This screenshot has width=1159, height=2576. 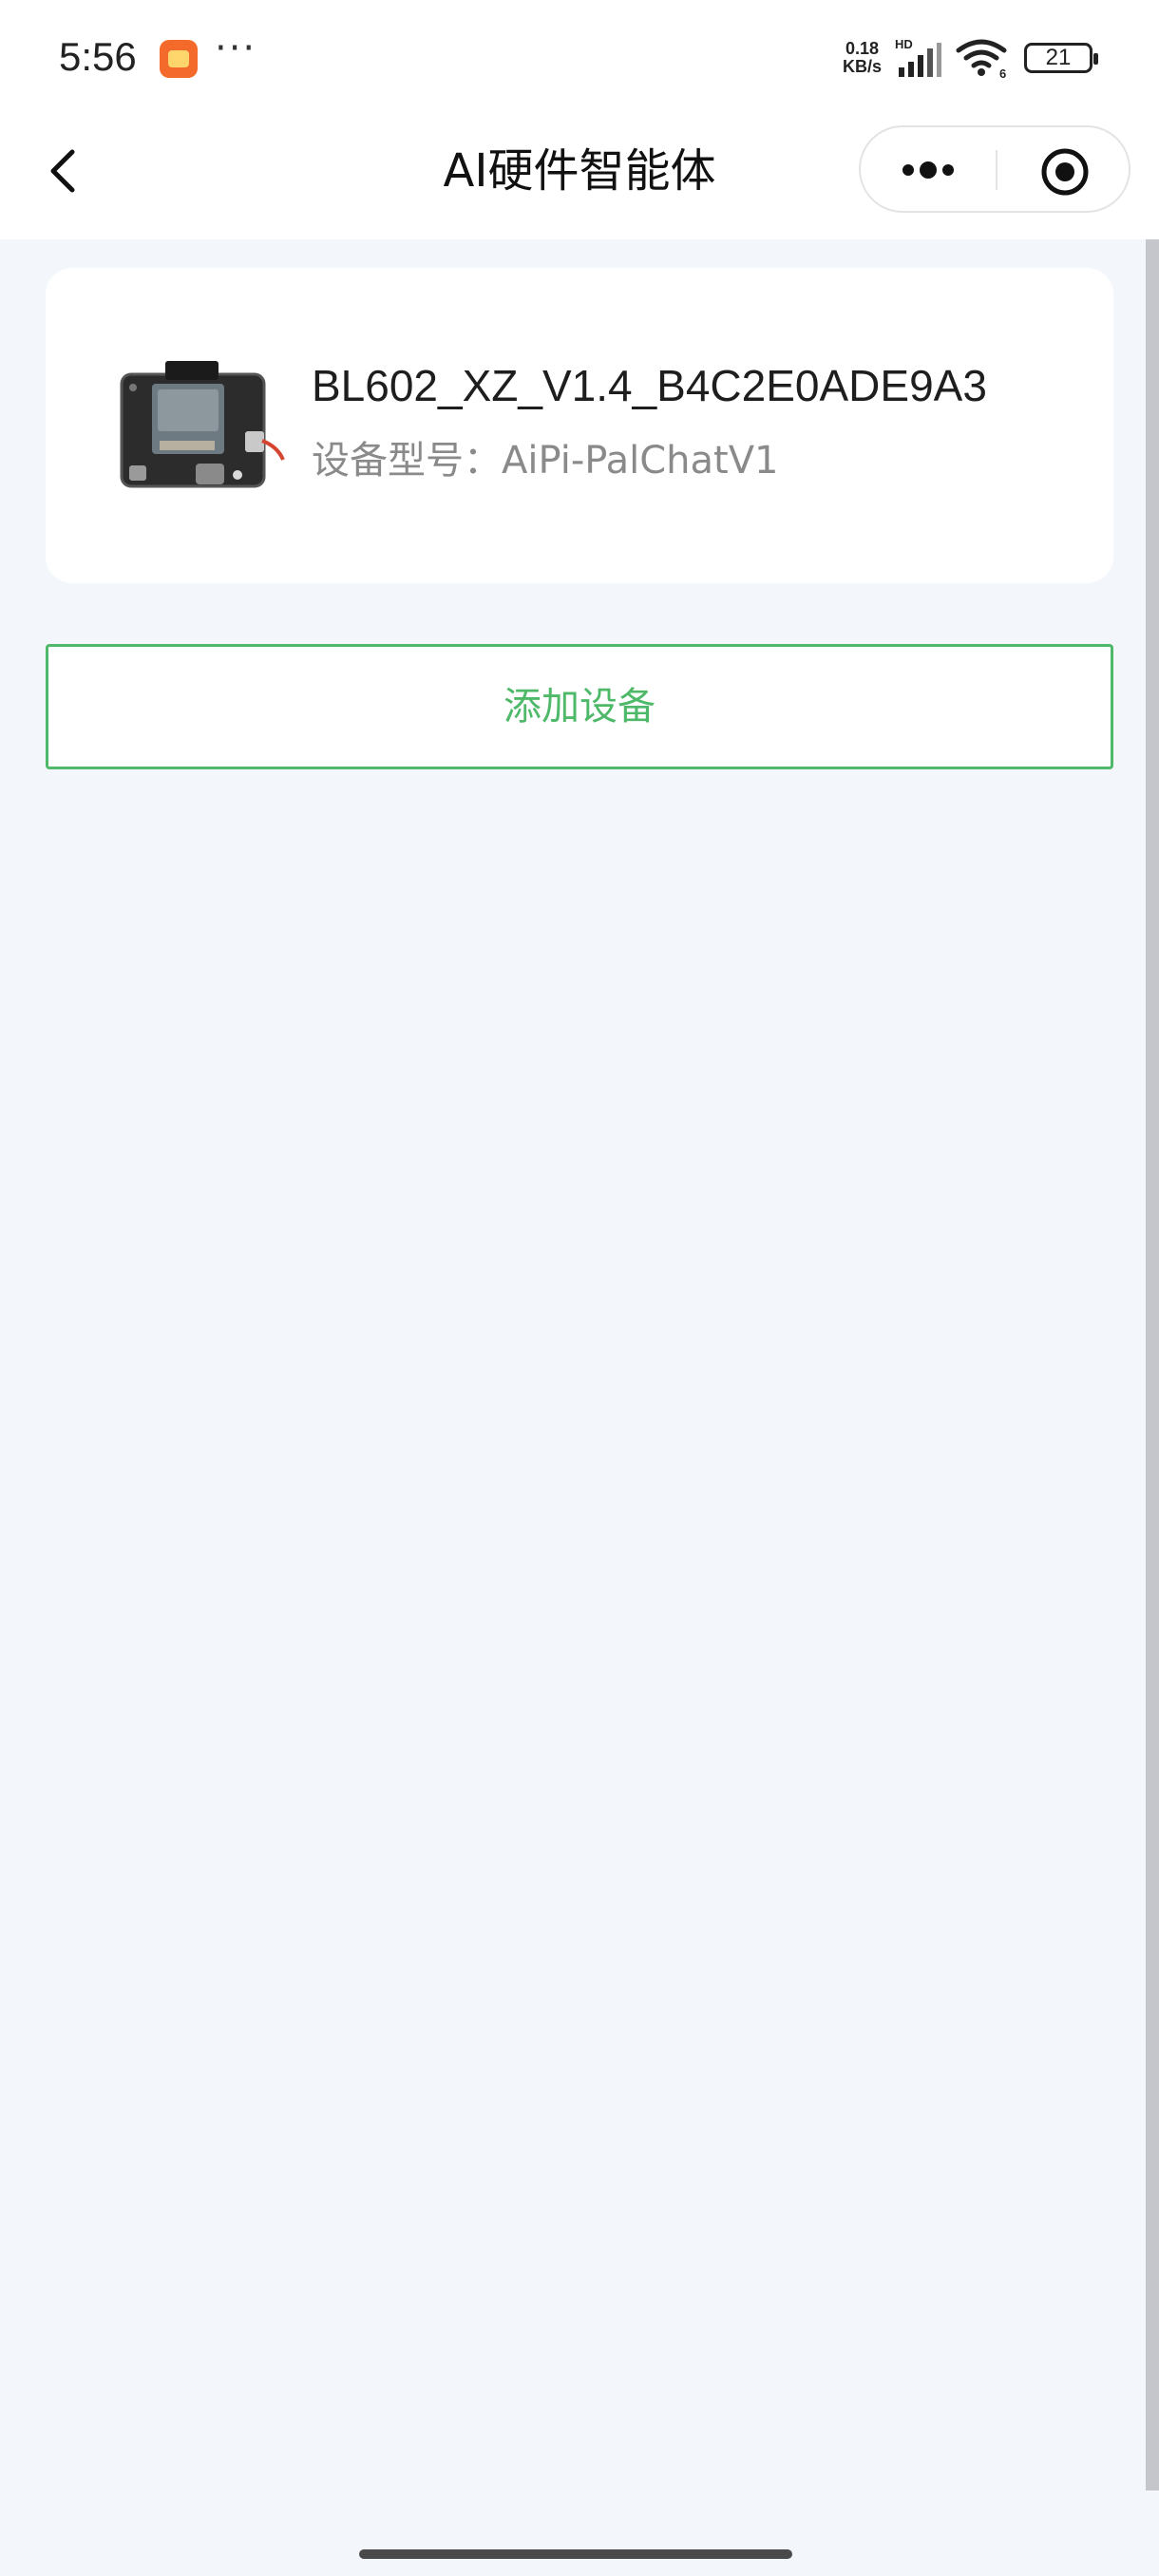 I want to click on signal-hd-label: HD, so click(x=904, y=44).